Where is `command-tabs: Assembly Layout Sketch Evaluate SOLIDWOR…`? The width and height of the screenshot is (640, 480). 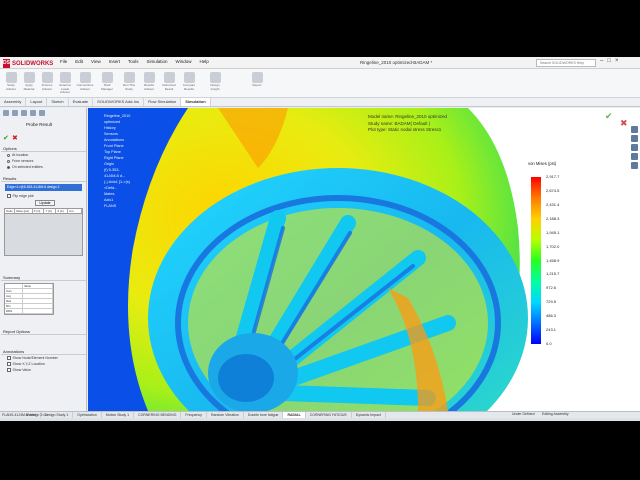 command-tabs: Assembly Layout Sketch Evaluate SOLIDWOR… is located at coordinates (320, 102).